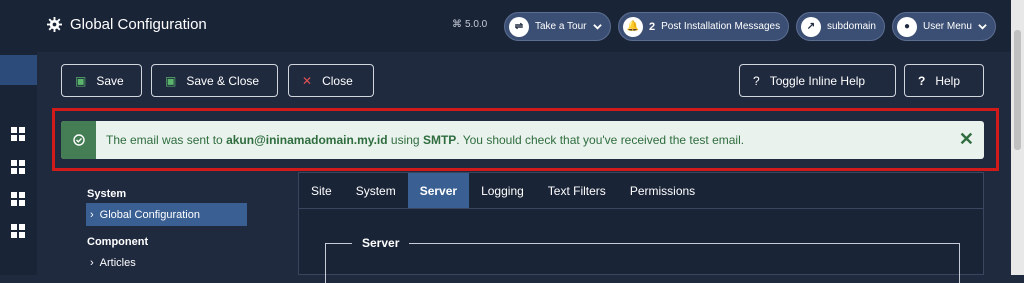  I want to click on tab-server: Server, so click(438, 190).